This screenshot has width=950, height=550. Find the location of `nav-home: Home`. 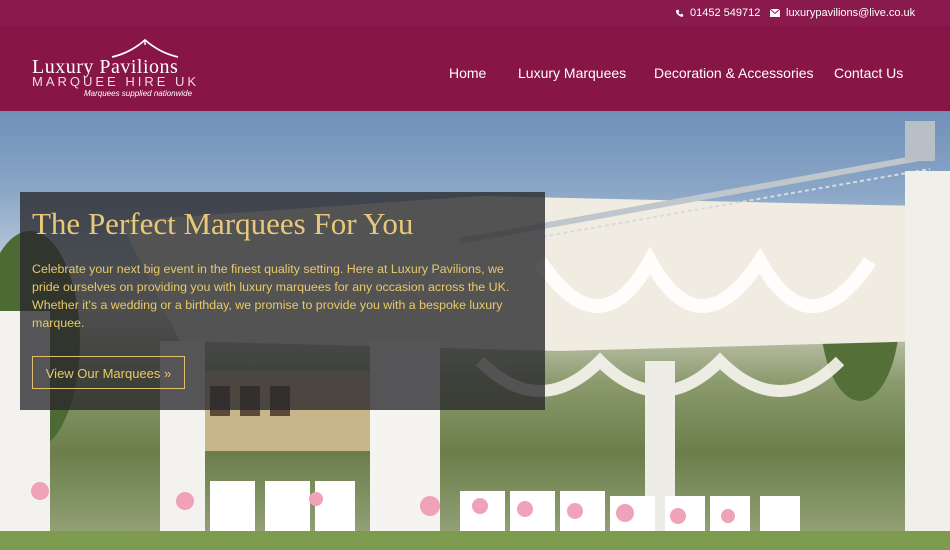

nav-home: Home is located at coordinates (467, 73).